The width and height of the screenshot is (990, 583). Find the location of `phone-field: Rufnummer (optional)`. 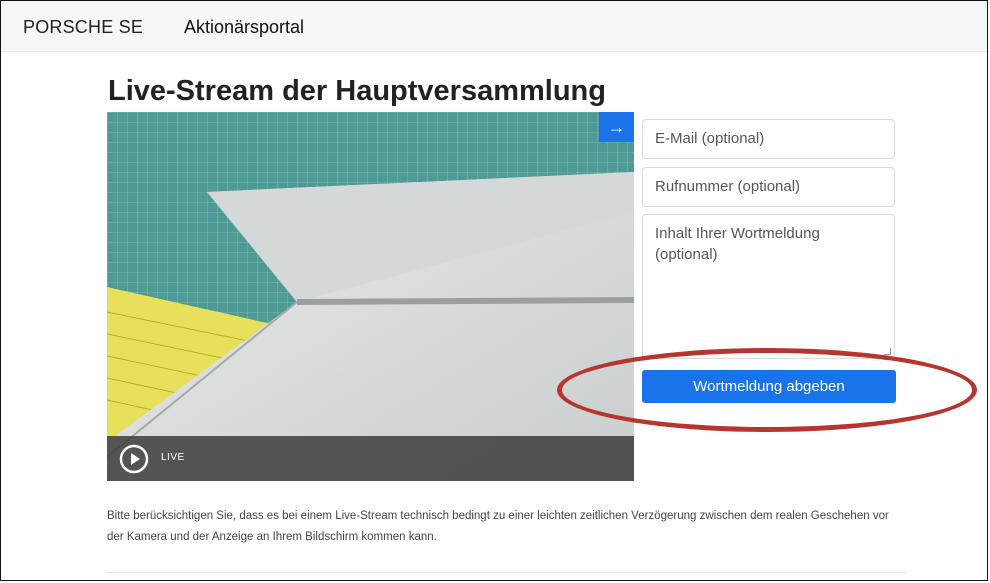

phone-field: Rufnummer (optional) is located at coordinates (768, 187).